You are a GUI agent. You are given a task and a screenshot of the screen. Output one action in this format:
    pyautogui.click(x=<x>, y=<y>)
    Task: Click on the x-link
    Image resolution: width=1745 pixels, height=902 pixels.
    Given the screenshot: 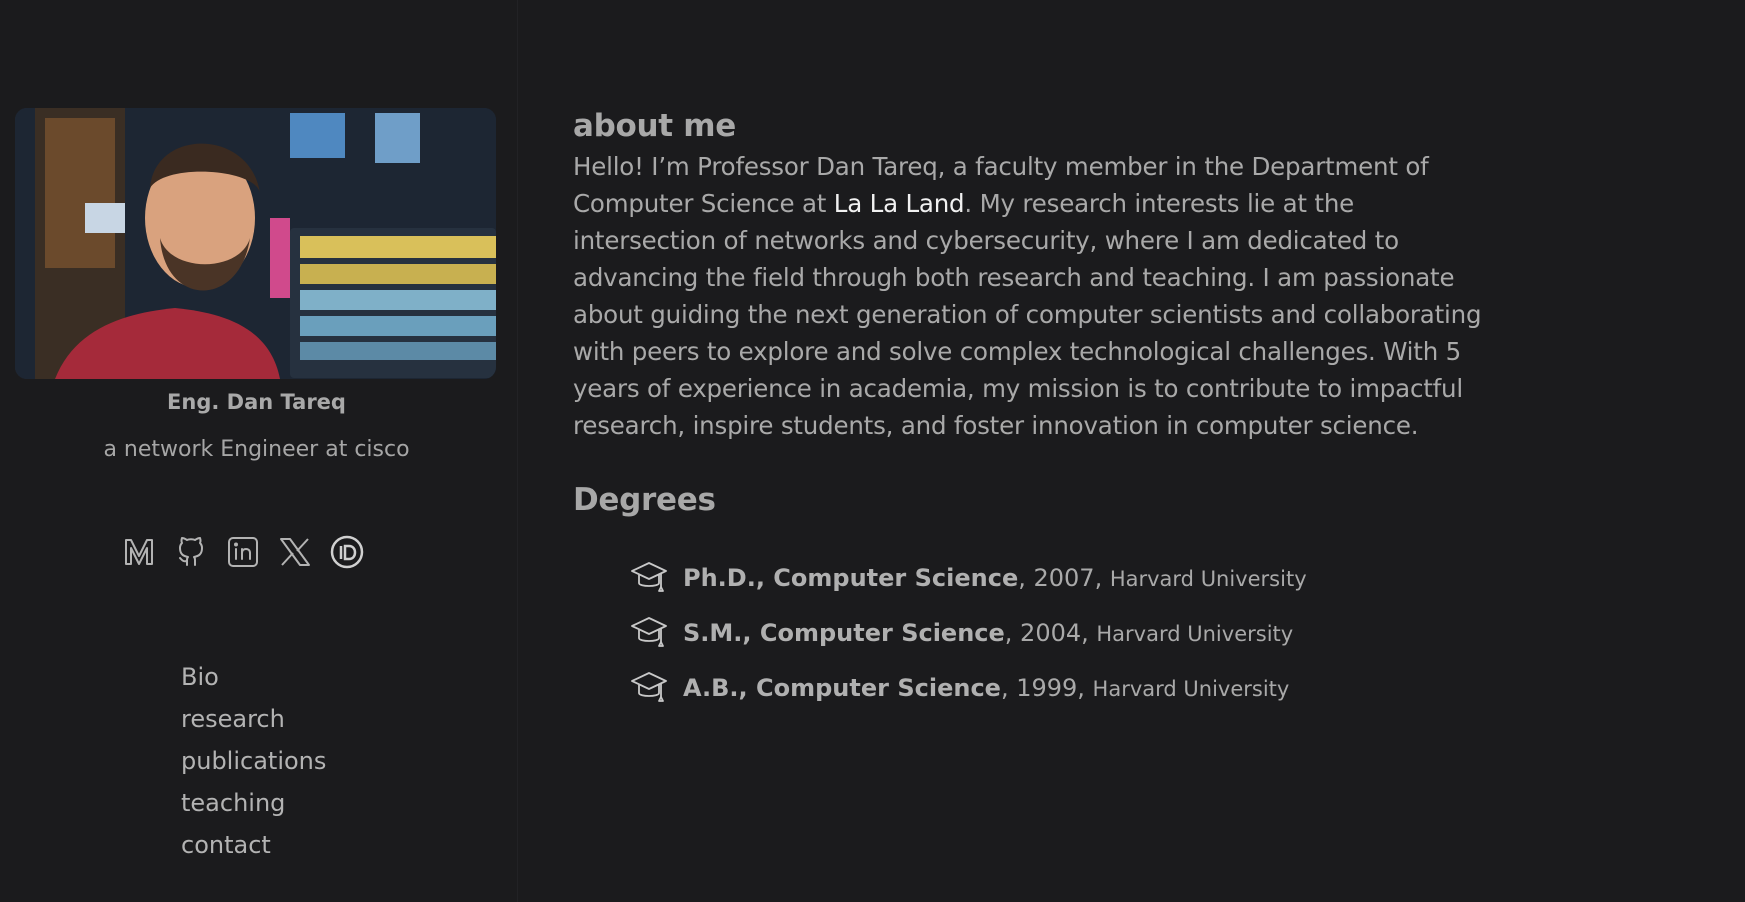 What is the action you would take?
    pyautogui.click(x=295, y=552)
    